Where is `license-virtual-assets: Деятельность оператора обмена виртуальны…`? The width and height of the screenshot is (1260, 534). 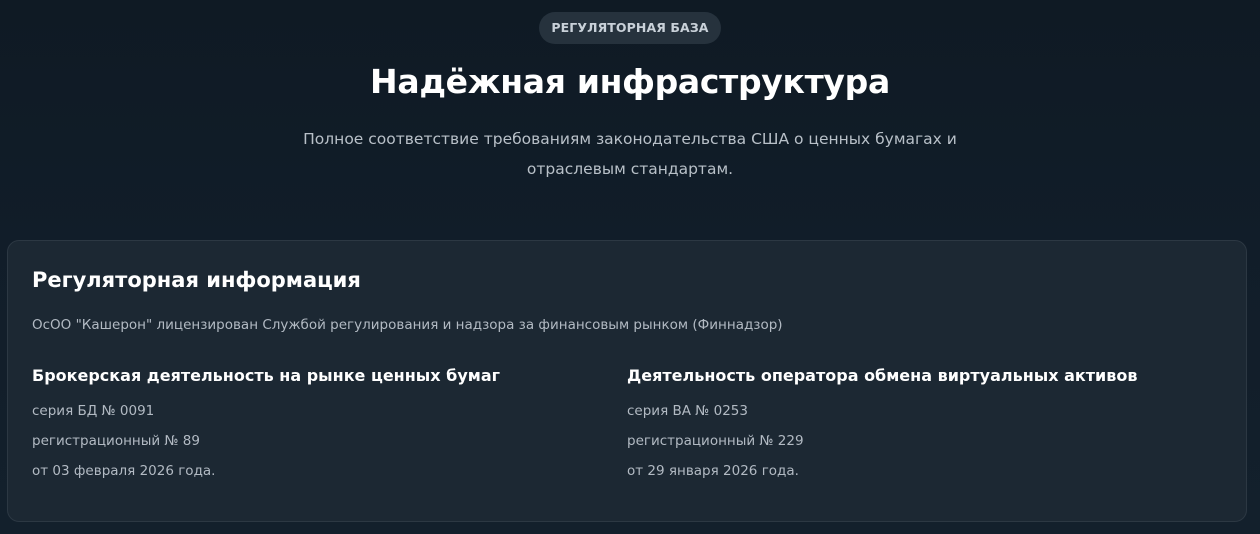
license-virtual-assets: Деятельность оператора обмена виртуальны… is located at coordinates (924, 425).